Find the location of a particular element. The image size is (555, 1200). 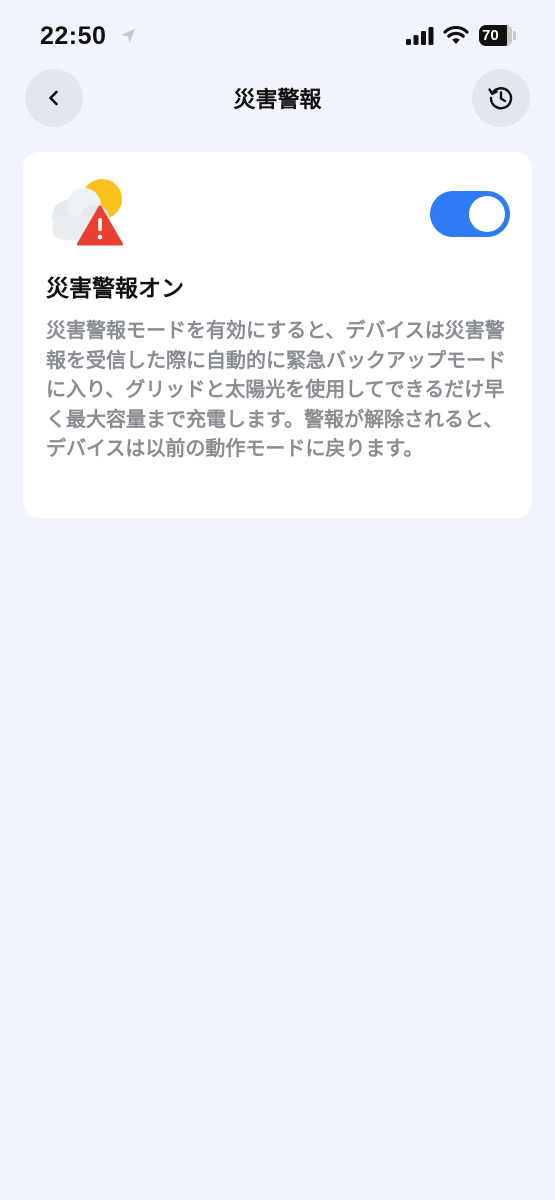

card-title: 災害警報オン is located at coordinates (115, 289).